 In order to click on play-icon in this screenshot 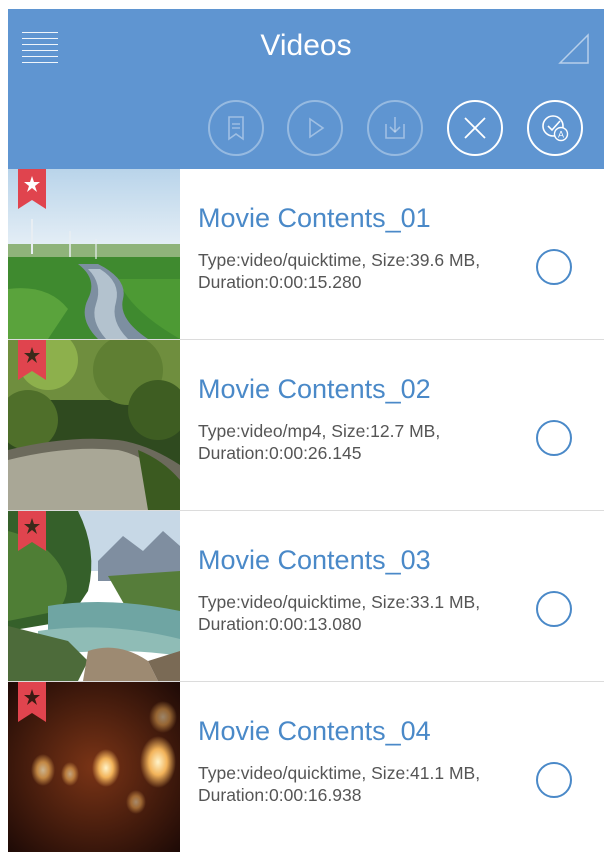, I will do `click(317, 128)`.